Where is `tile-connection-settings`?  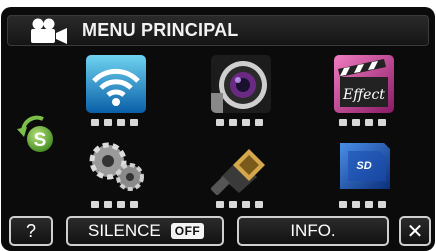
tile-connection-settings is located at coordinates (241, 179).